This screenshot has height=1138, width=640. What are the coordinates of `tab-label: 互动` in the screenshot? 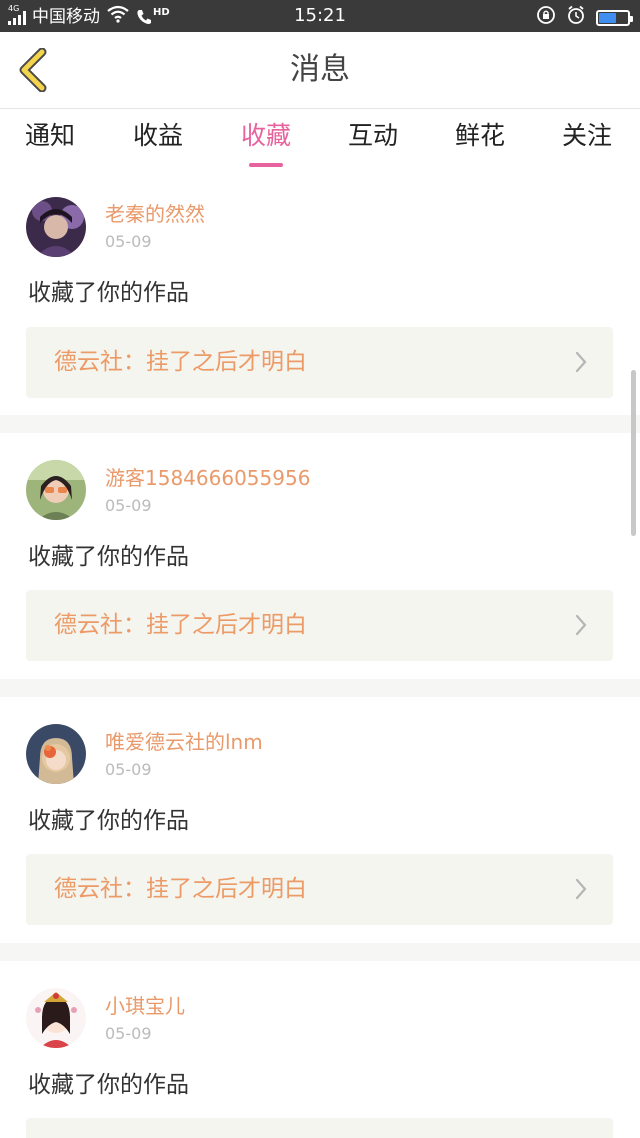 It's located at (373, 135).